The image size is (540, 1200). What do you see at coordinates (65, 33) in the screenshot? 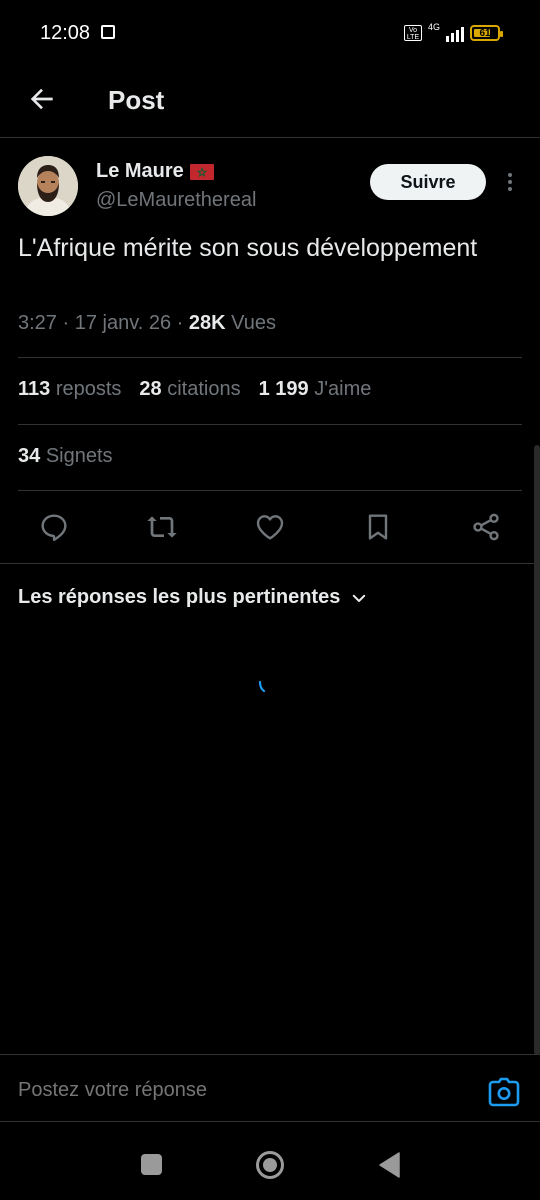
I see `status-time: 12:08` at bounding box center [65, 33].